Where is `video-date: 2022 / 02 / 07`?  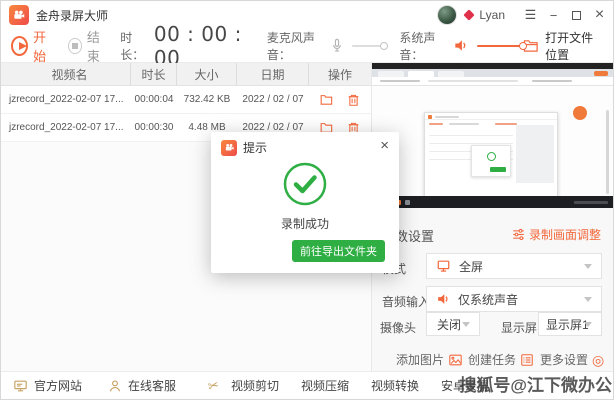
video-date: 2022 / 02 / 07 is located at coordinates (273, 99).